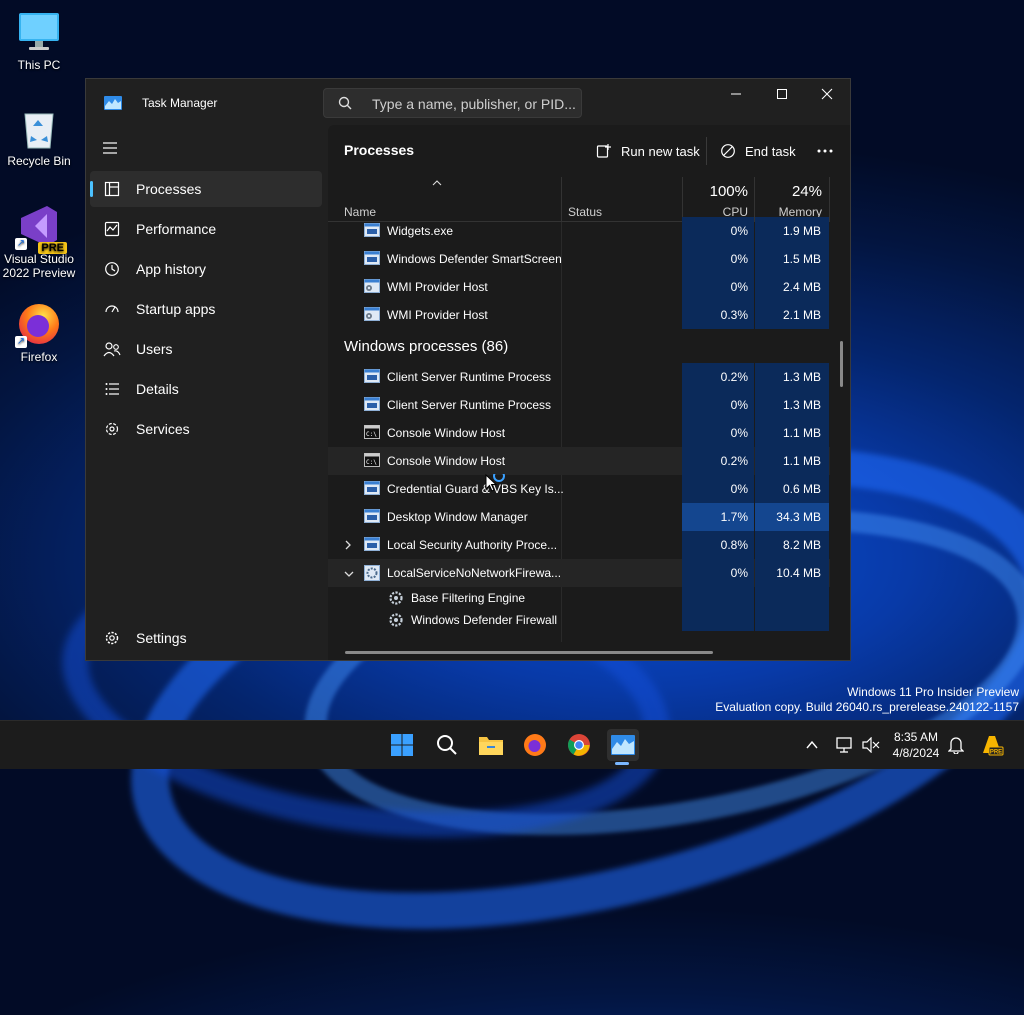 The image size is (1024, 1015). I want to click on group-header-windows-processes: Windows processes (86), so click(426, 346).